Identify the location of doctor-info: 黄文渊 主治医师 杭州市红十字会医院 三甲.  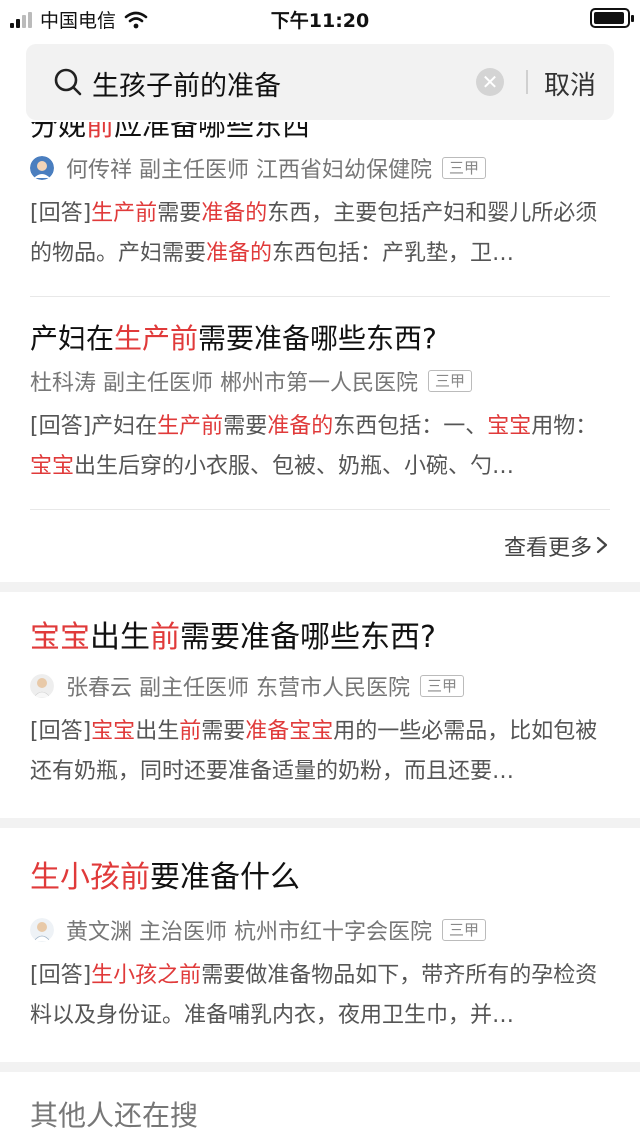
(320, 930).